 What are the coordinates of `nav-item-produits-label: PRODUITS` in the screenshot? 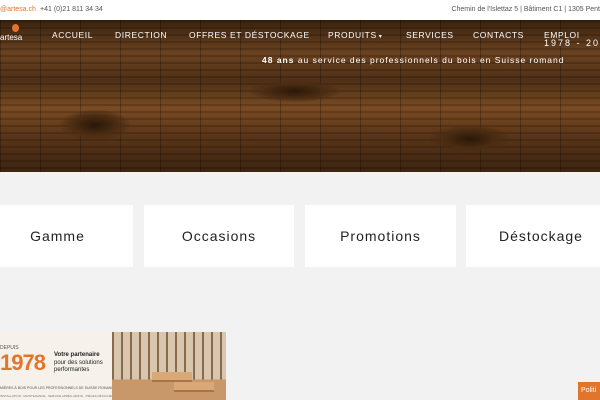 It's located at (352, 35).